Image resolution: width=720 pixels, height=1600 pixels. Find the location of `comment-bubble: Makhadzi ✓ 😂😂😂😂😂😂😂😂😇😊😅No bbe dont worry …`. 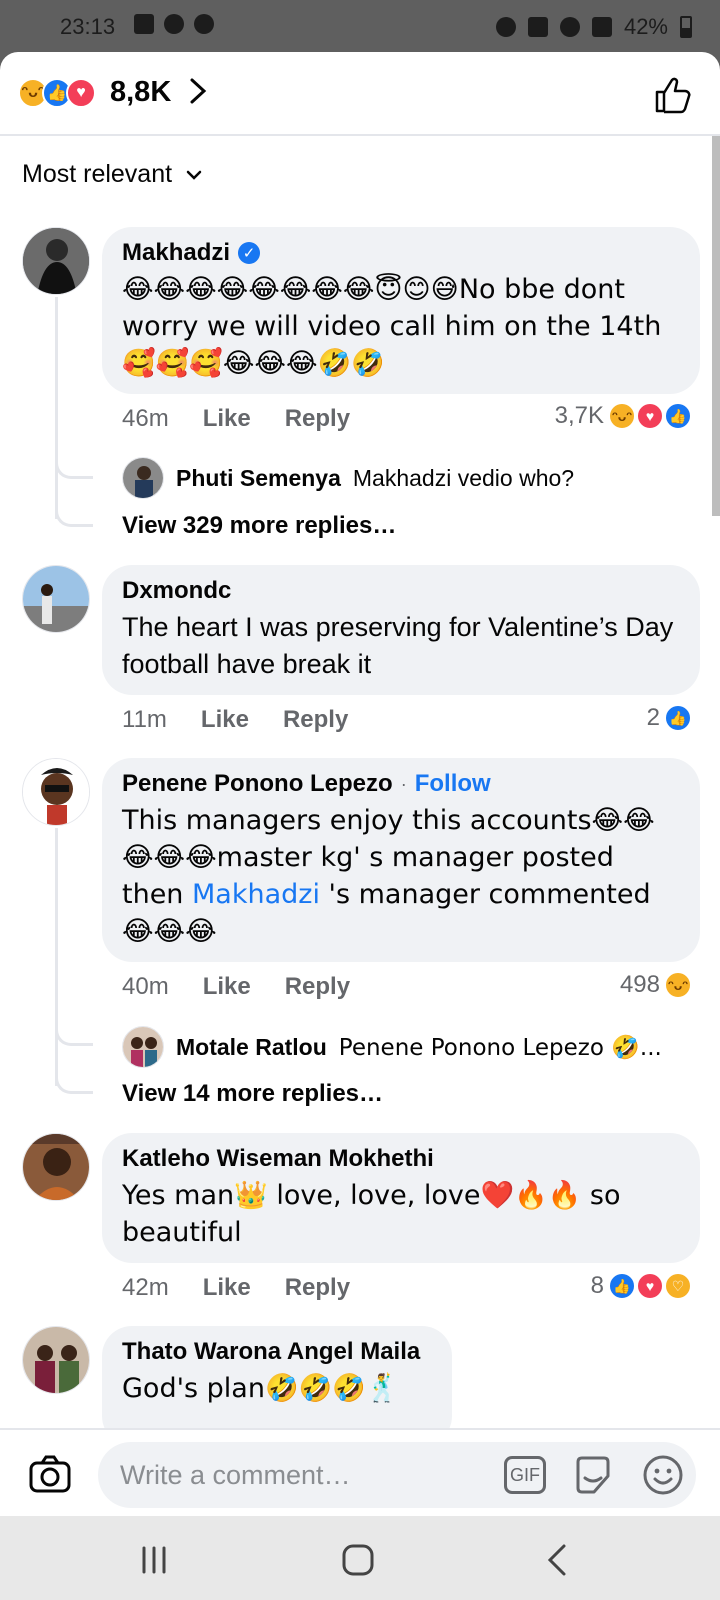

comment-bubble: Makhadzi ✓ 😂😂😂😂😂😂😂😂😇😊😅No bbe dont worry … is located at coordinates (401, 310).